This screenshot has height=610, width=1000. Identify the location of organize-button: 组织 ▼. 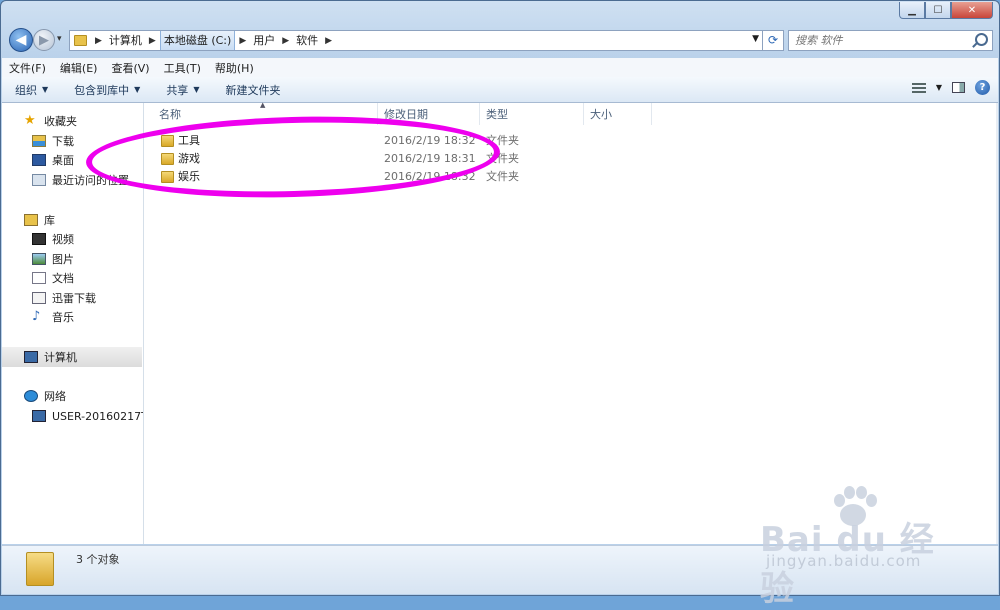
(31, 90).